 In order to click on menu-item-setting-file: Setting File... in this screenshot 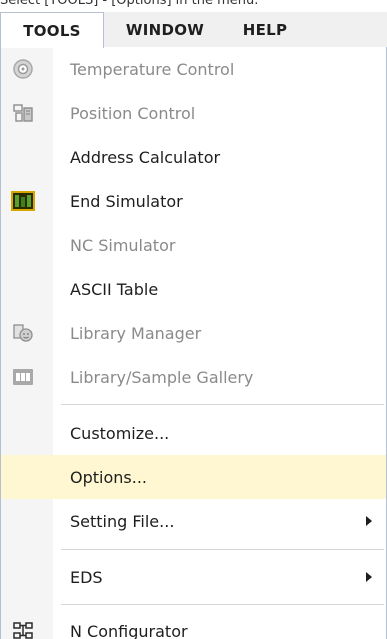, I will do `click(193, 521)`.